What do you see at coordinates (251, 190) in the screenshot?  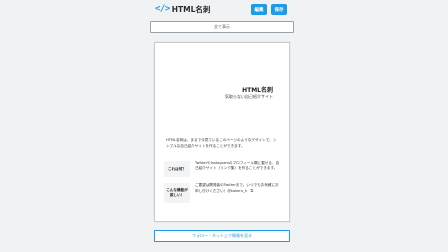 I see `external-link-icon: ⧉` at bounding box center [251, 190].